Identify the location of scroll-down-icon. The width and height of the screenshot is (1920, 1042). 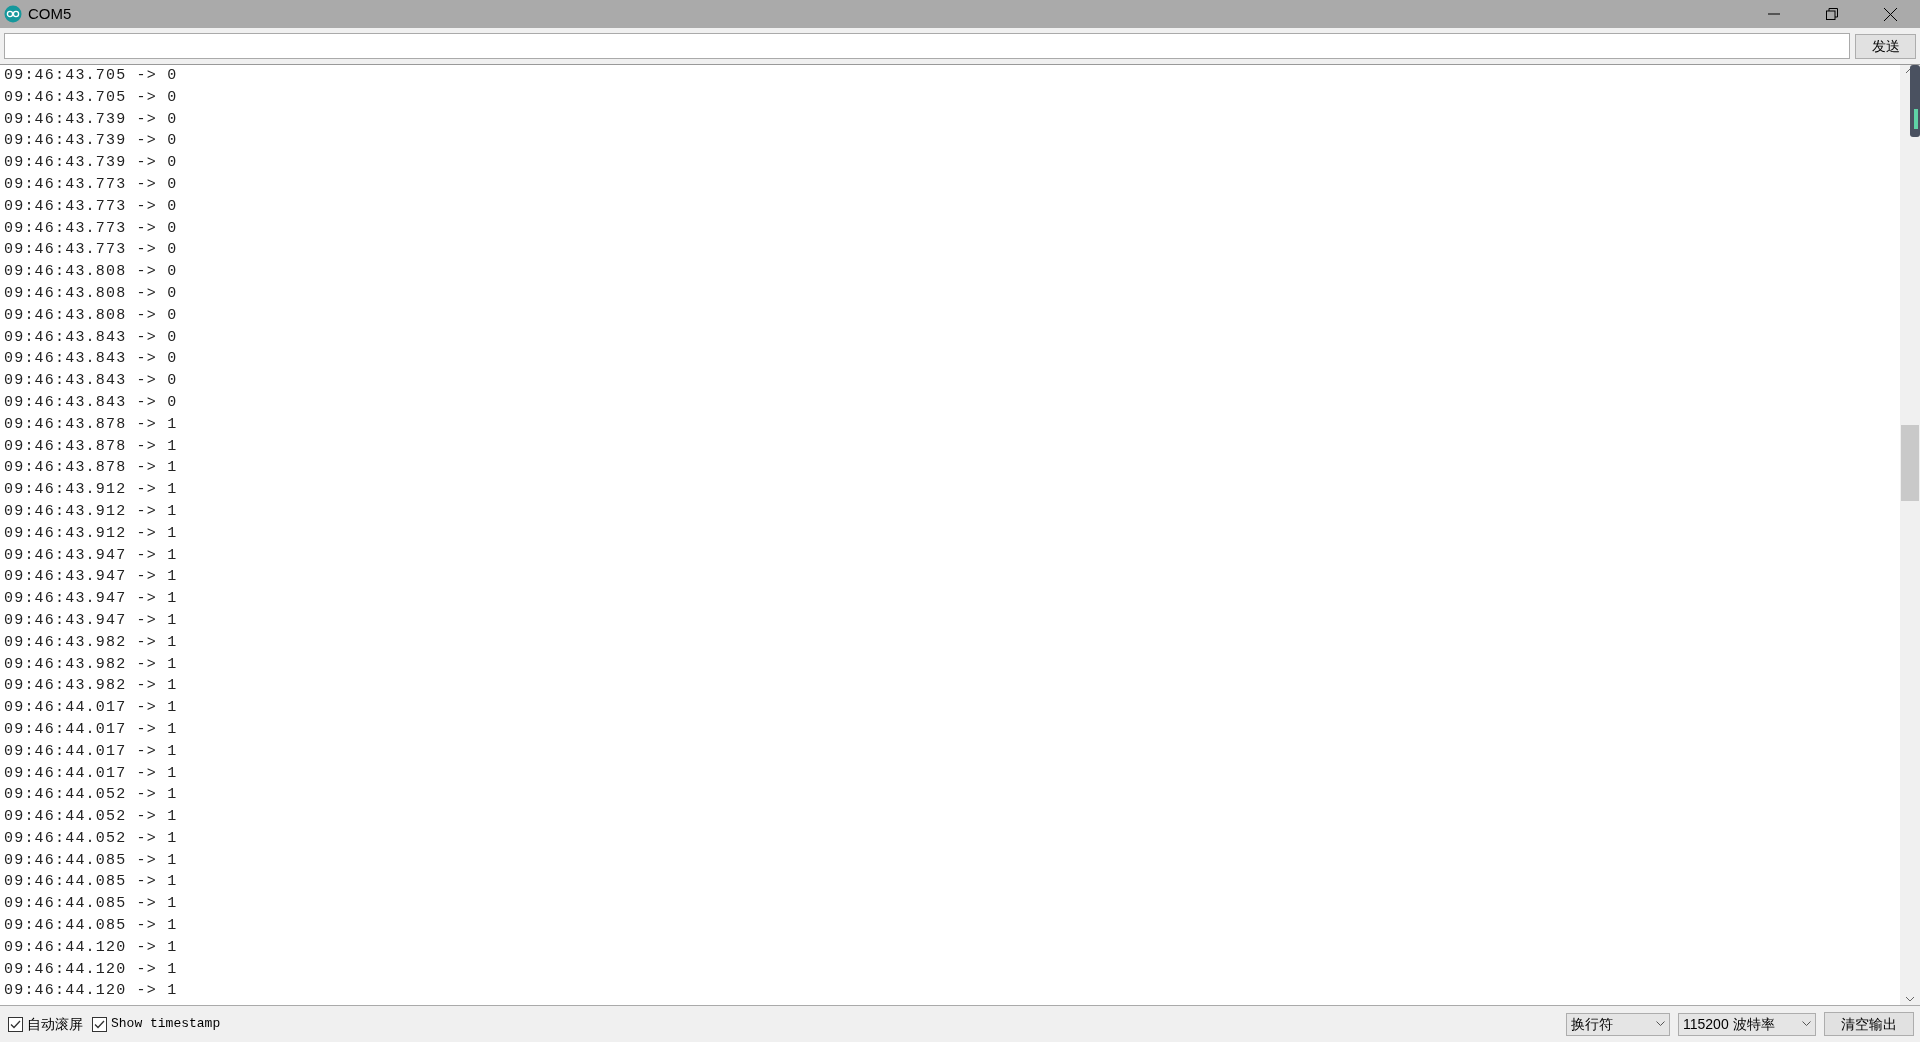
(1910, 999).